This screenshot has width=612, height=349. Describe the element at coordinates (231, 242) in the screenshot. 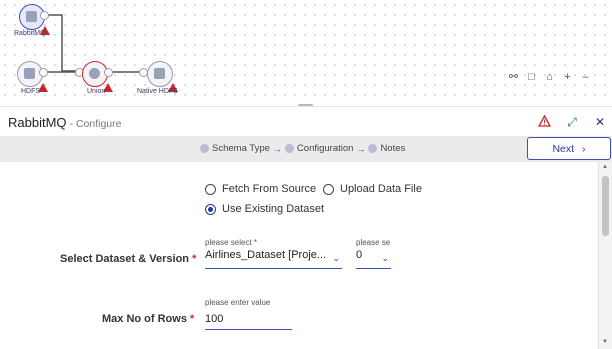

I see `dataset-hint: please select *` at that location.